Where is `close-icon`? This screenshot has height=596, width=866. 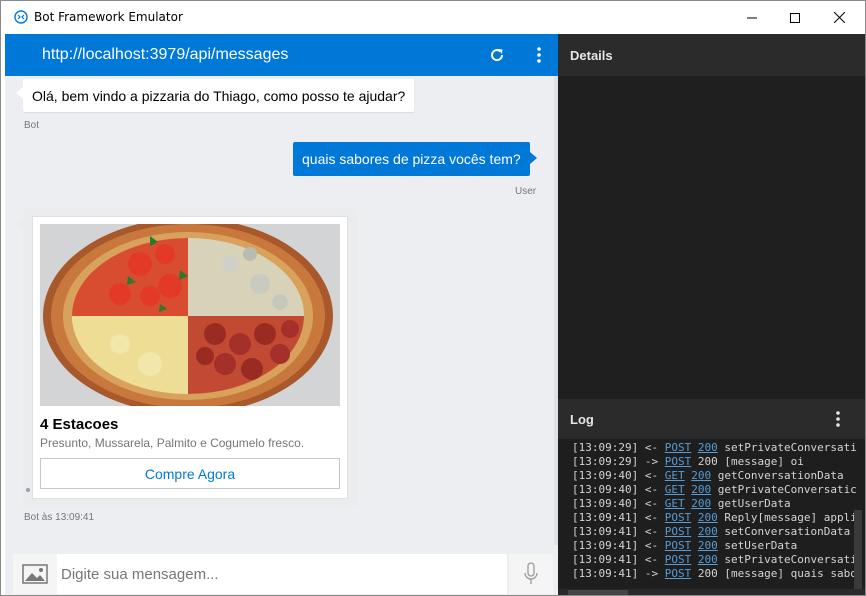 close-icon is located at coordinates (839, 17).